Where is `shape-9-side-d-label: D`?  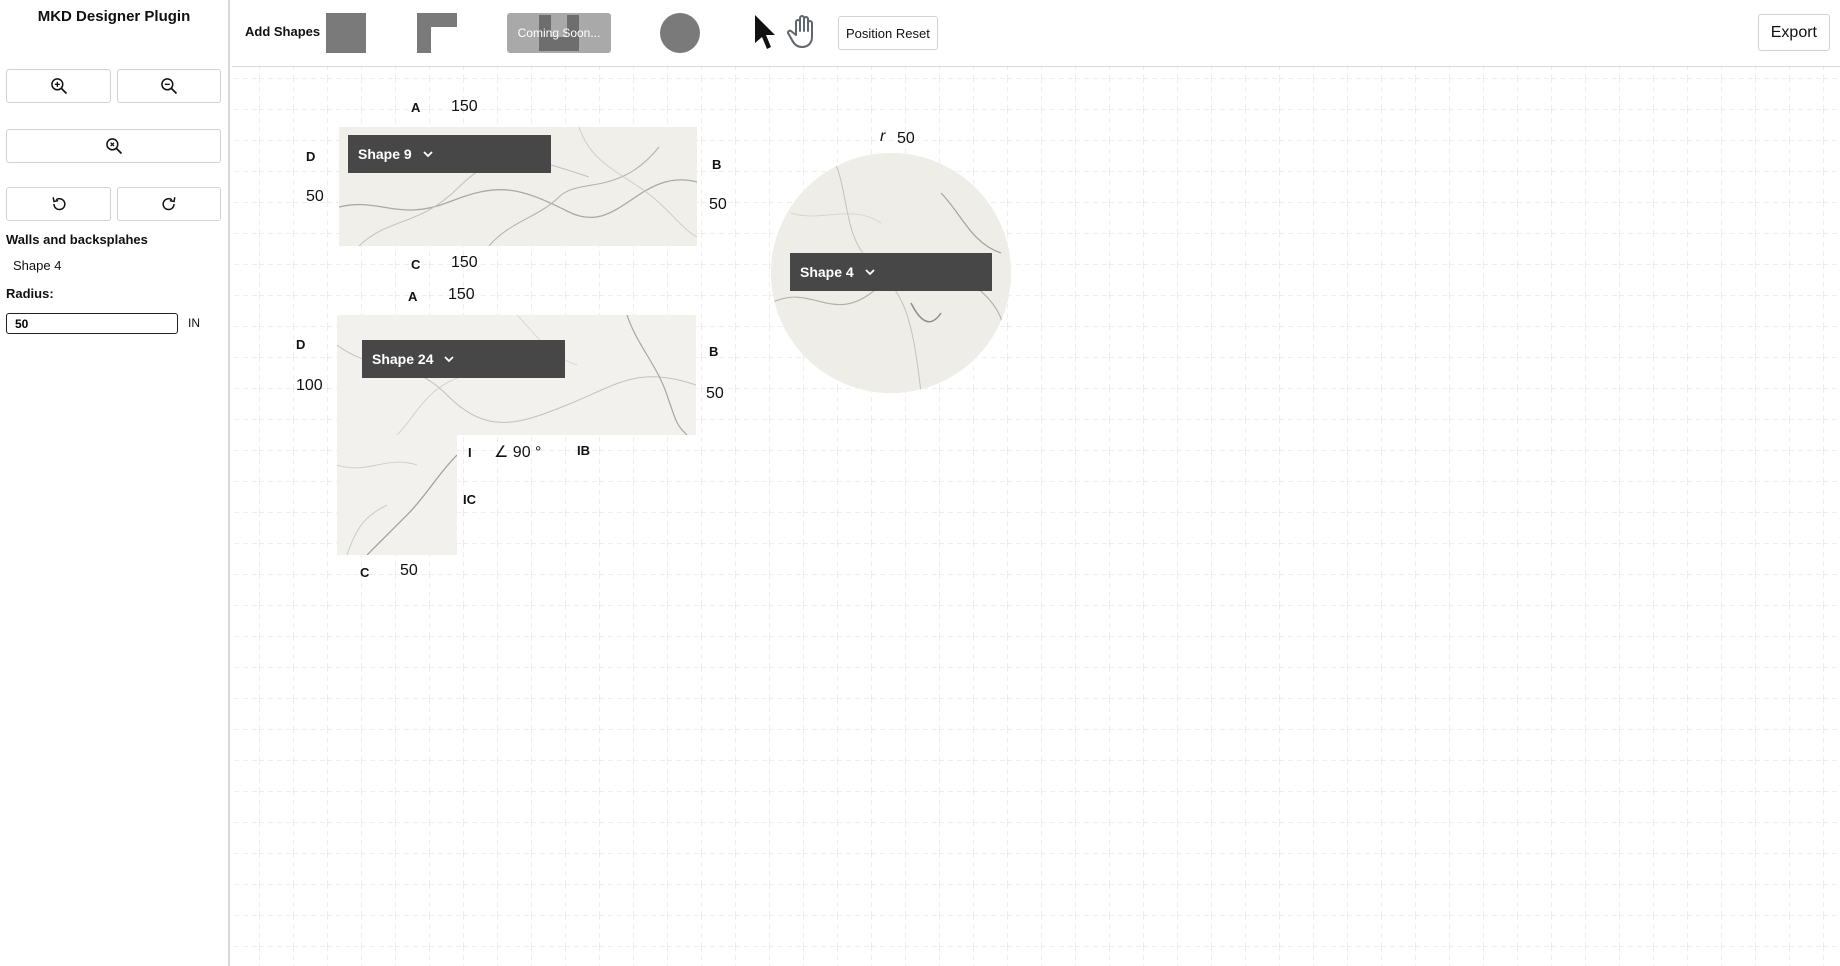 shape-9-side-d-label: D is located at coordinates (311, 156).